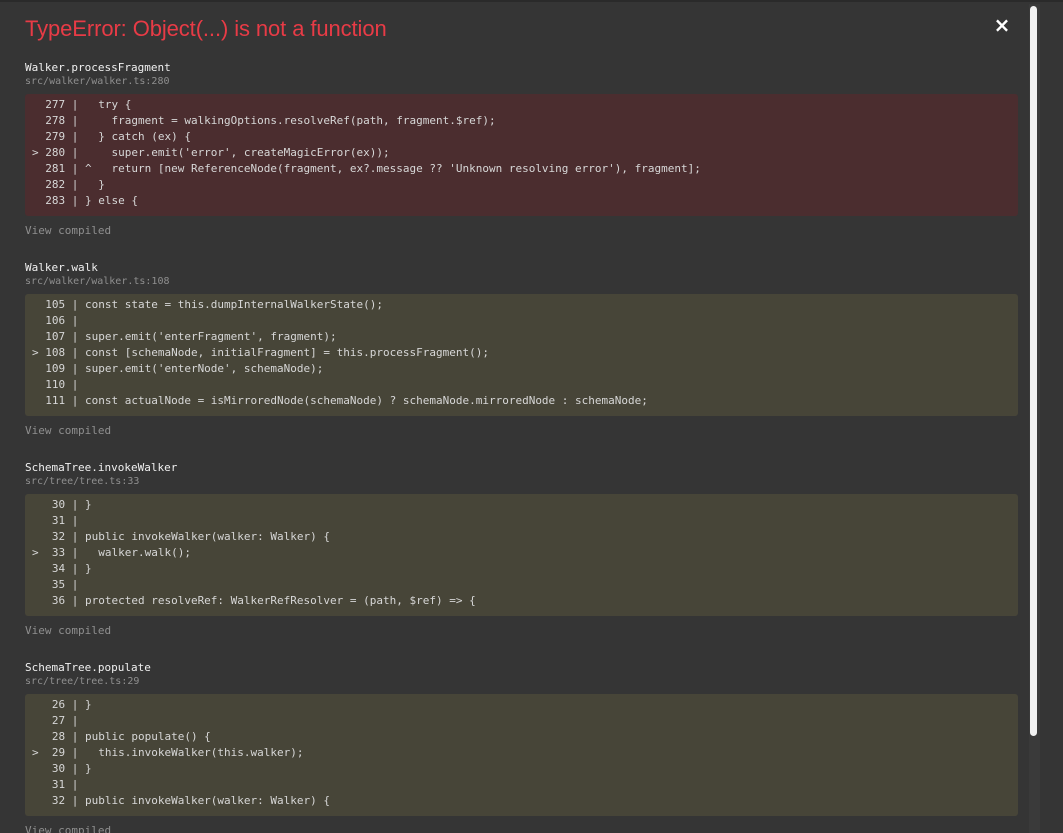 This screenshot has height=833, width=1063. I want to click on code-line: 282 | }, so click(68, 184).